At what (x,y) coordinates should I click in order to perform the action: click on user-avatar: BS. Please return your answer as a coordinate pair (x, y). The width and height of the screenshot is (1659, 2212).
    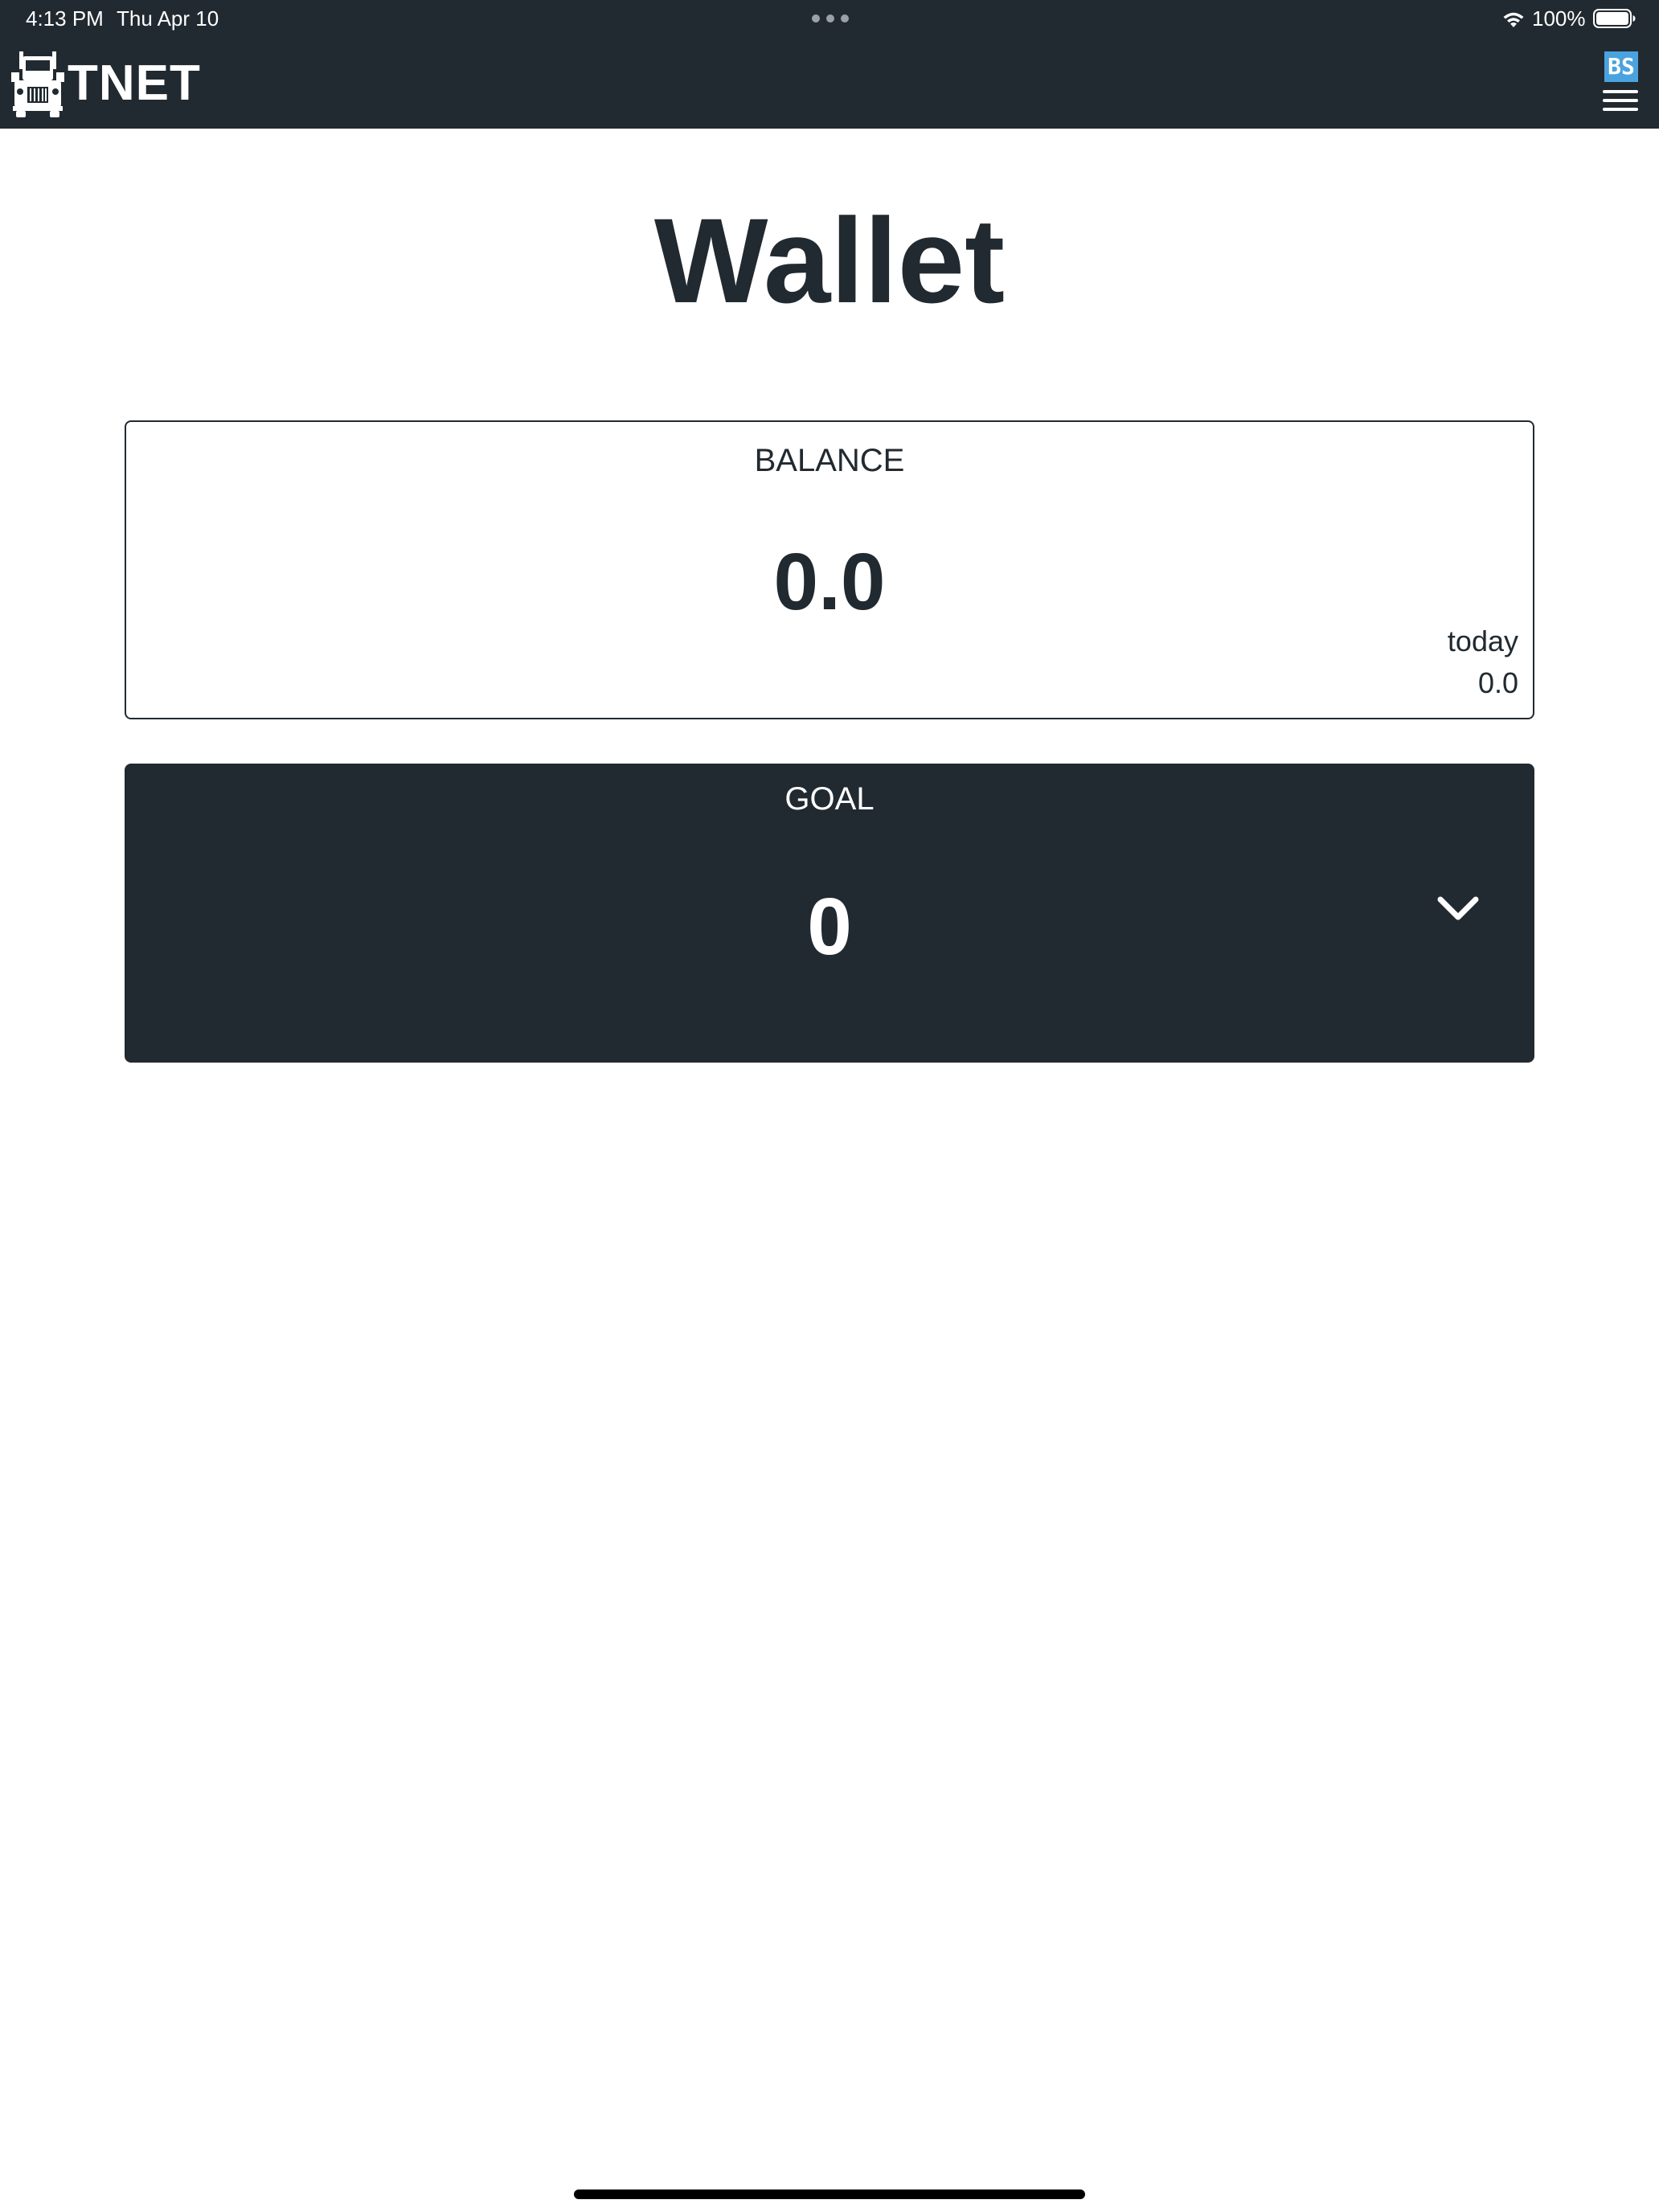
    Looking at the image, I should click on (1621, 66).